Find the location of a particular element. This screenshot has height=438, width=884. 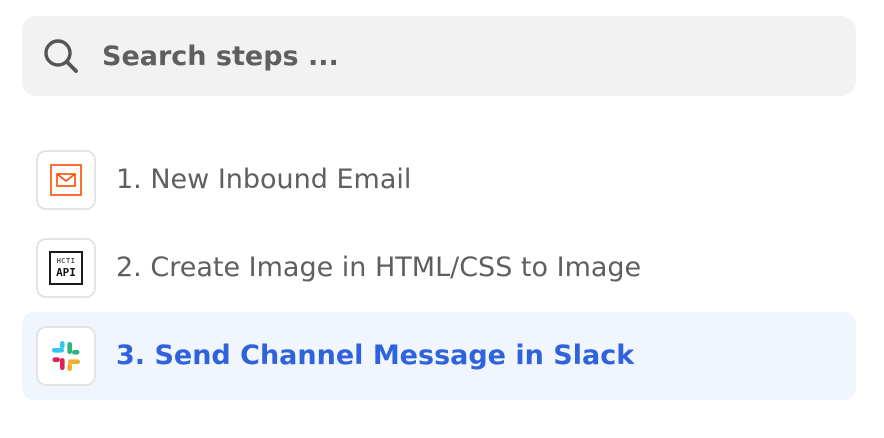

email-icon is located at coordinates (66, 180).